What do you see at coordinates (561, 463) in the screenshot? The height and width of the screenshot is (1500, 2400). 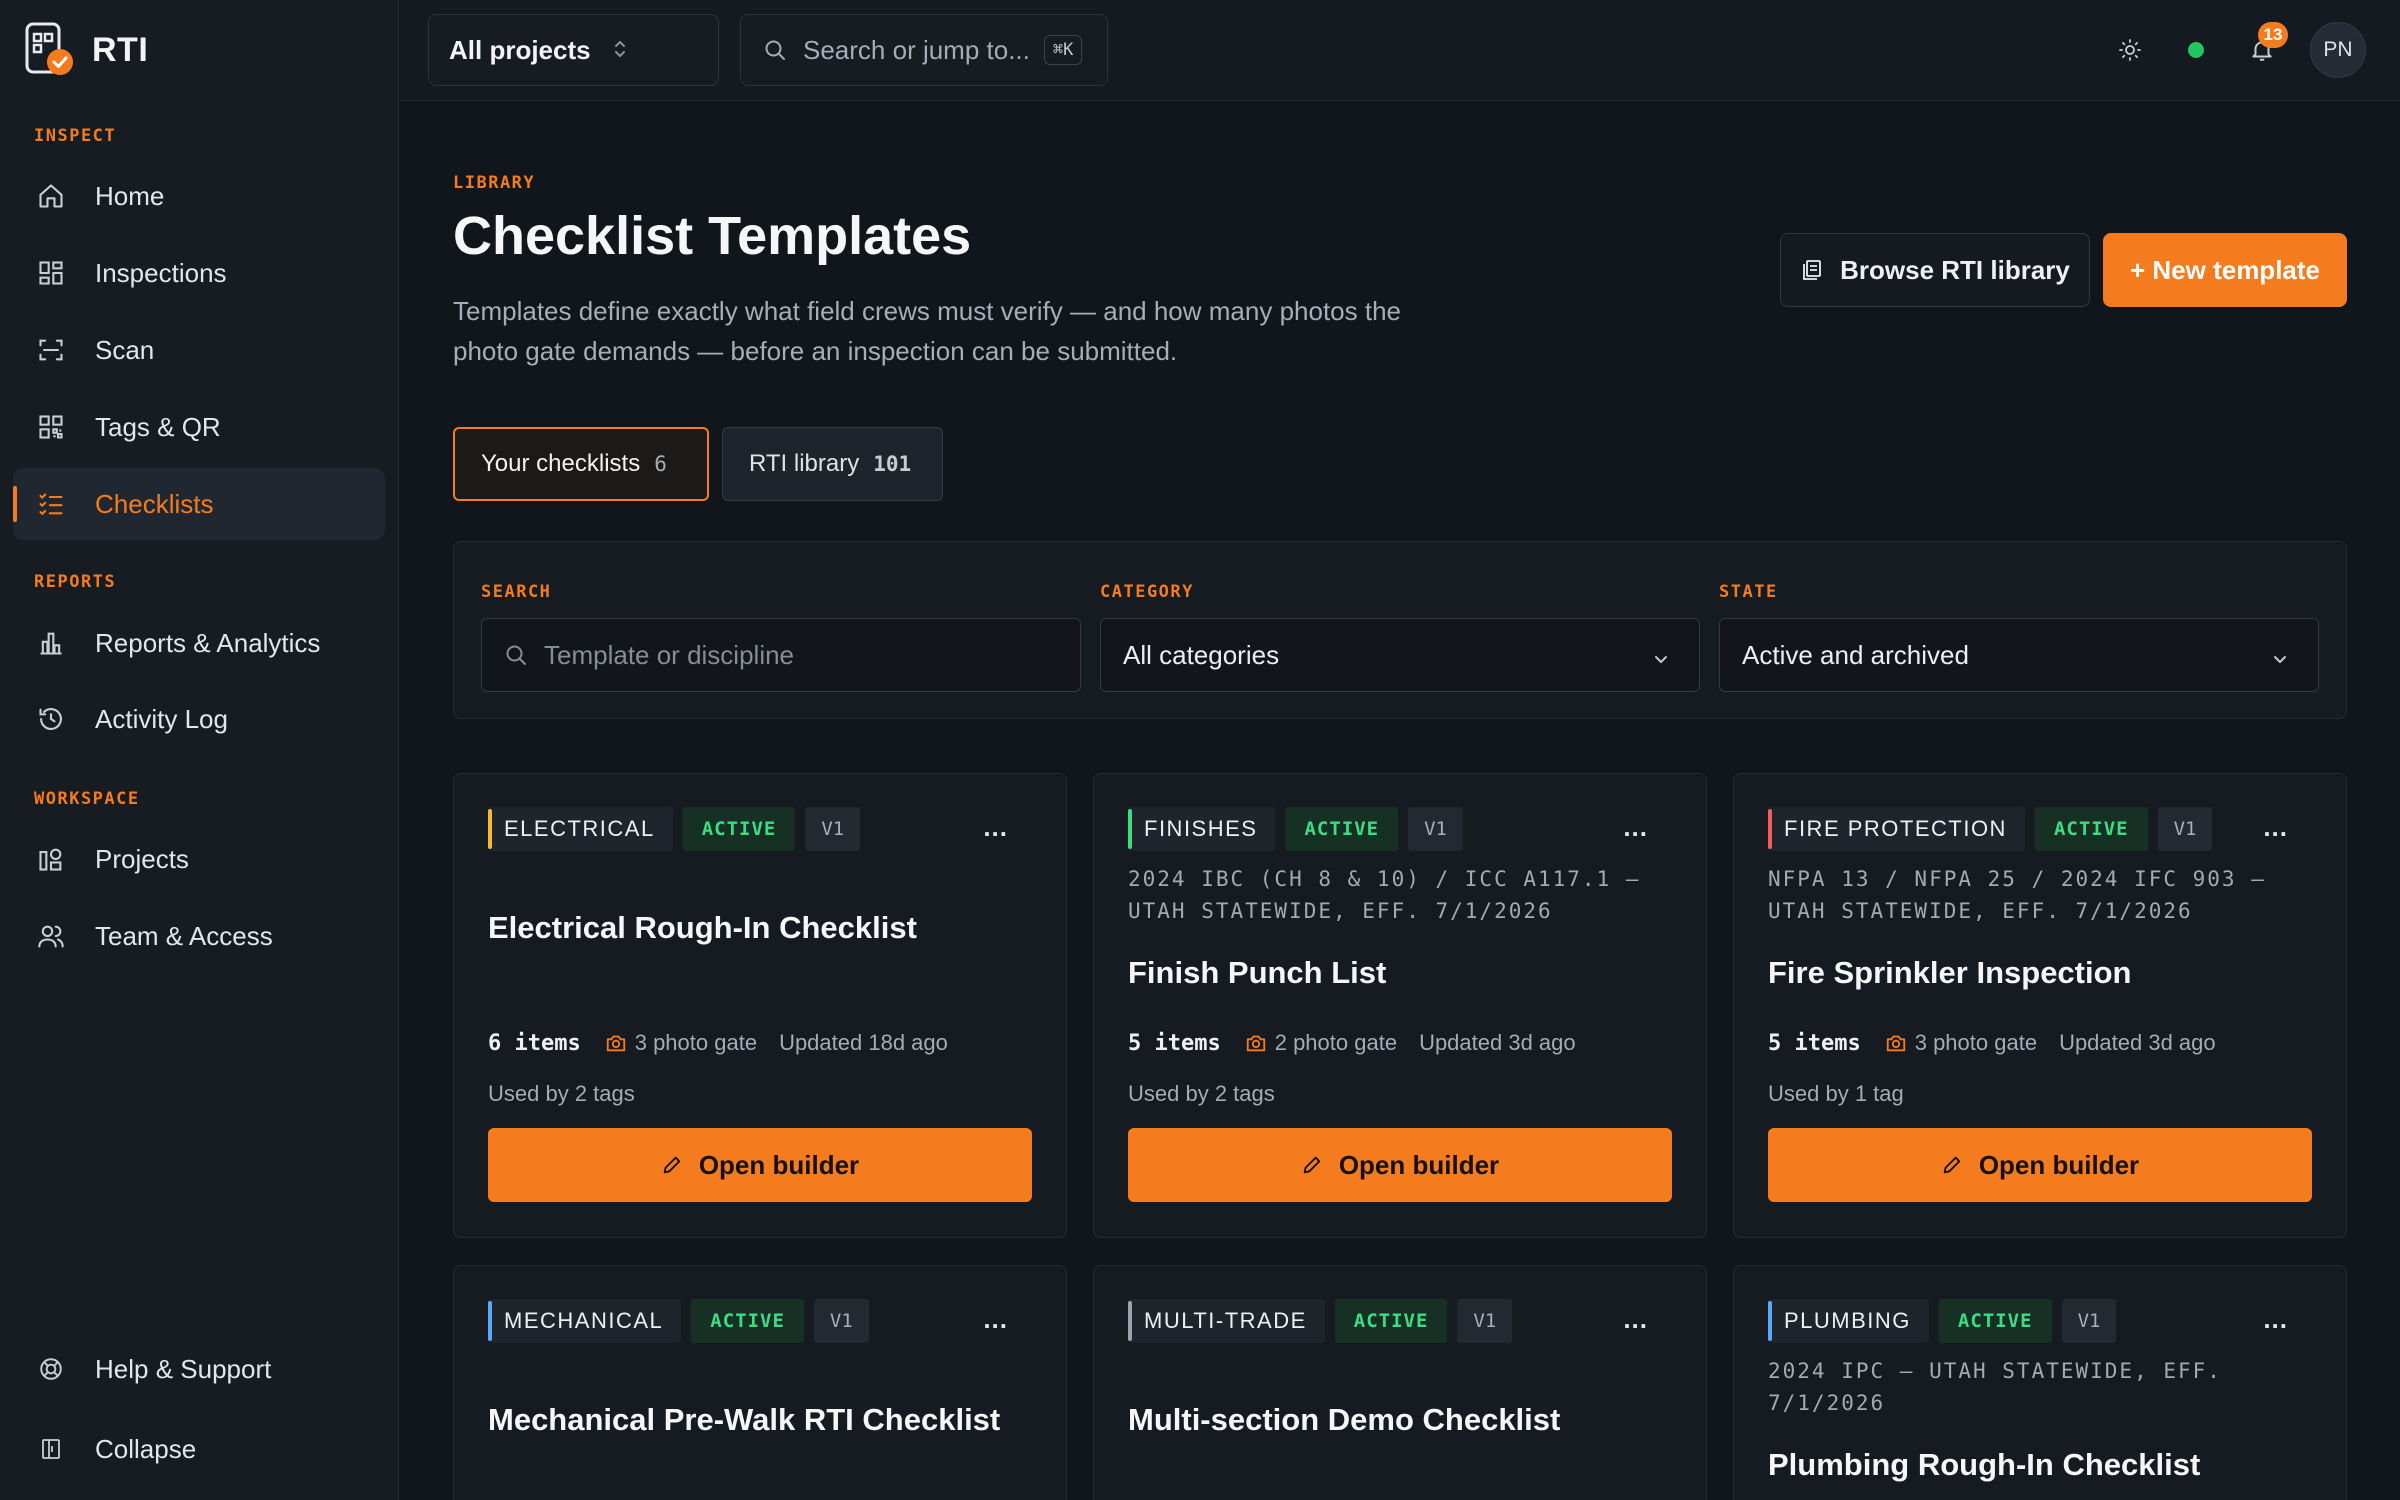 I see `tab-label: Your checklists` at bounding box center [561, 463].